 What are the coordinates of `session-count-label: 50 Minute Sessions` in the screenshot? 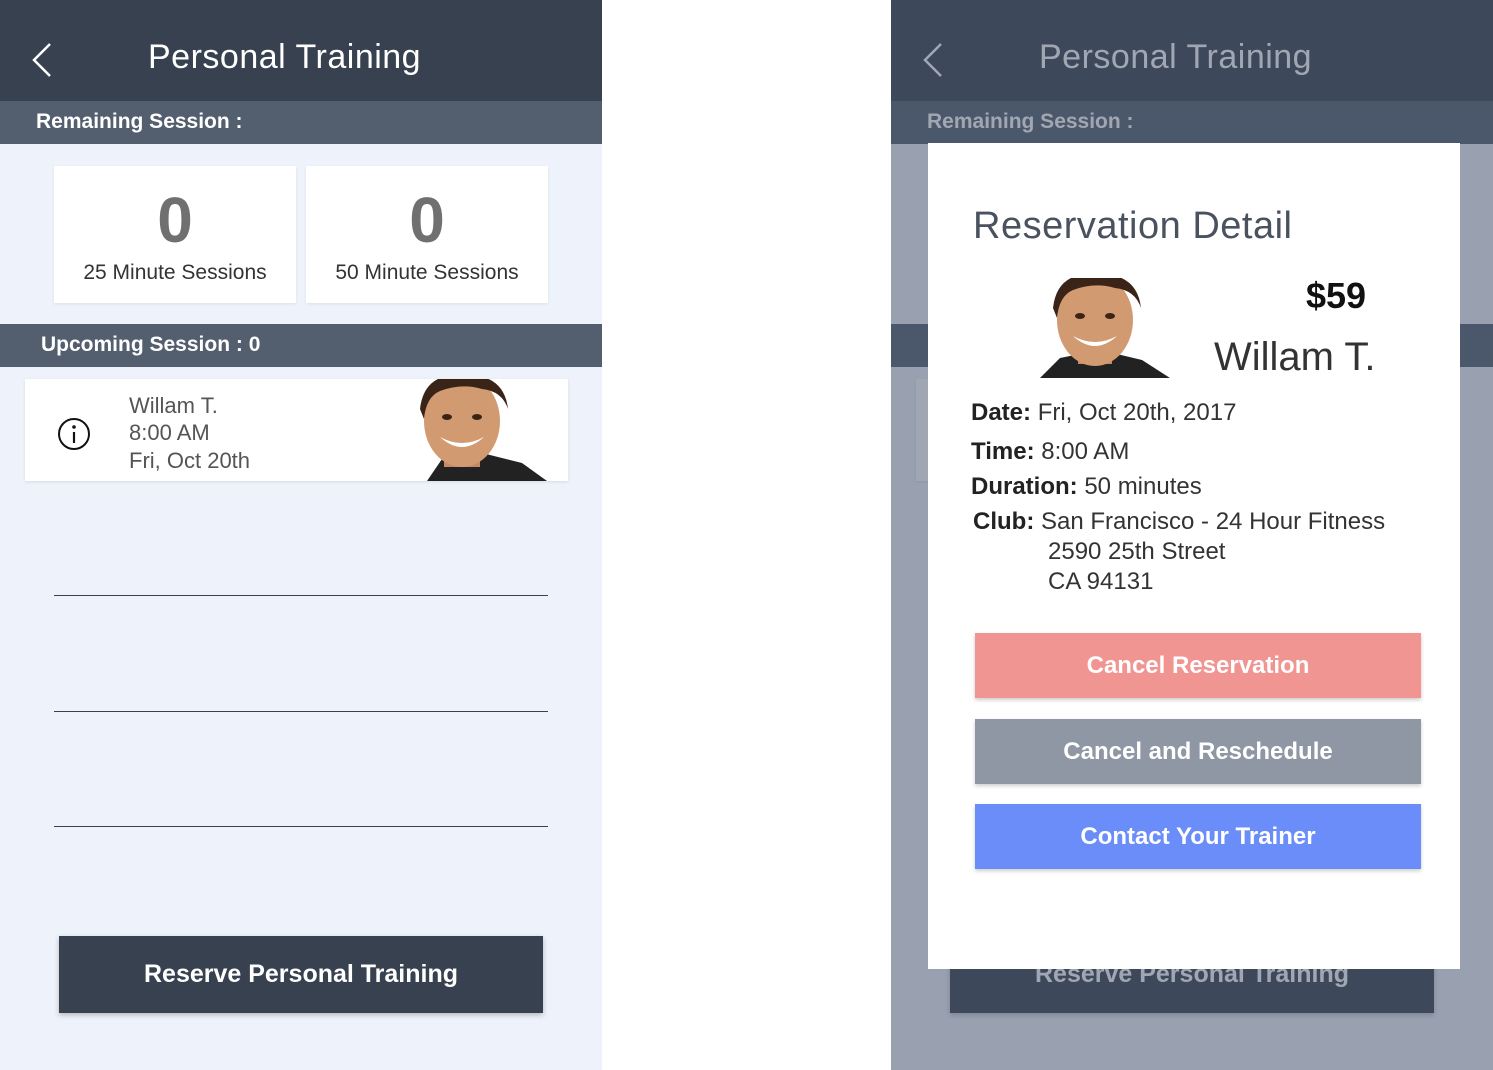 It's located at (427, 272).